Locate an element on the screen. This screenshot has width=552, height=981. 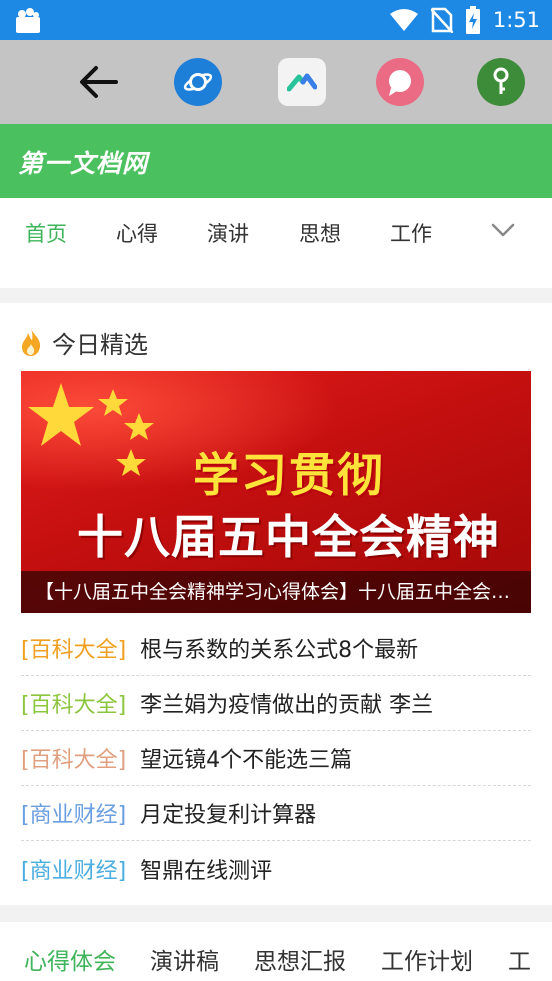
site-header: 第一文档网 is located at coordinates (276, 161).